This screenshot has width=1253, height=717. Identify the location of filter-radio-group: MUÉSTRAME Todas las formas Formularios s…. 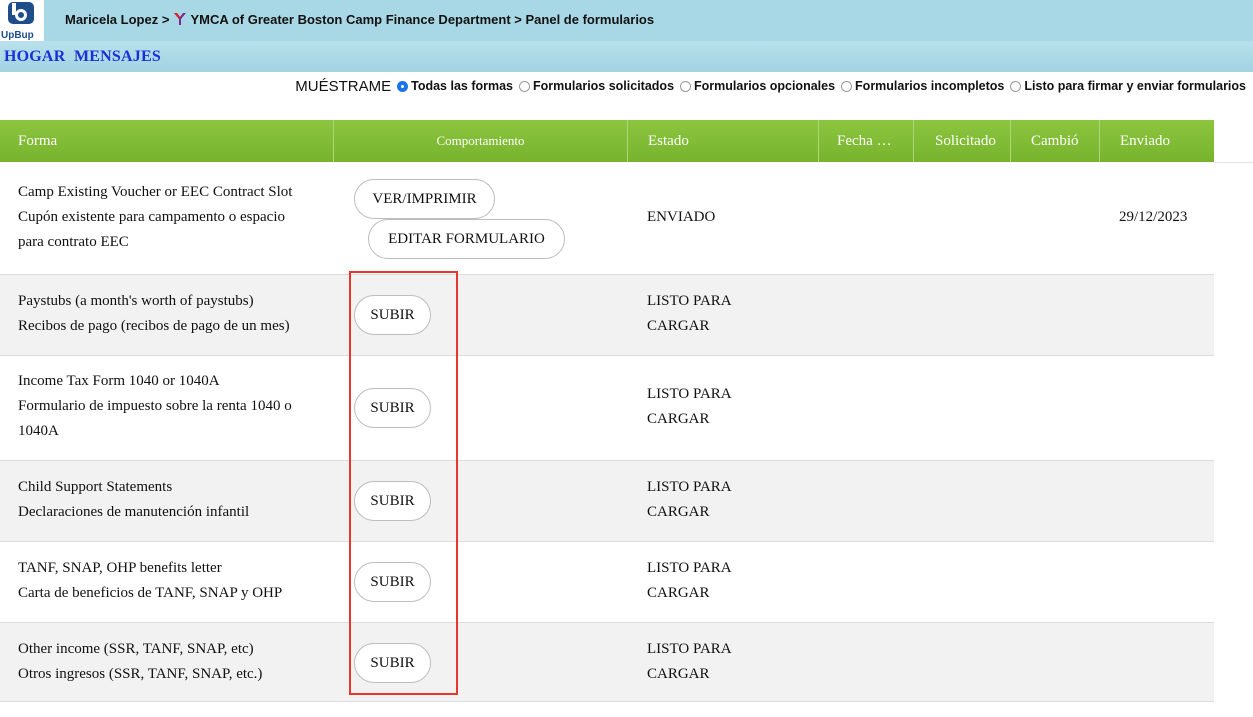
(770, 86).